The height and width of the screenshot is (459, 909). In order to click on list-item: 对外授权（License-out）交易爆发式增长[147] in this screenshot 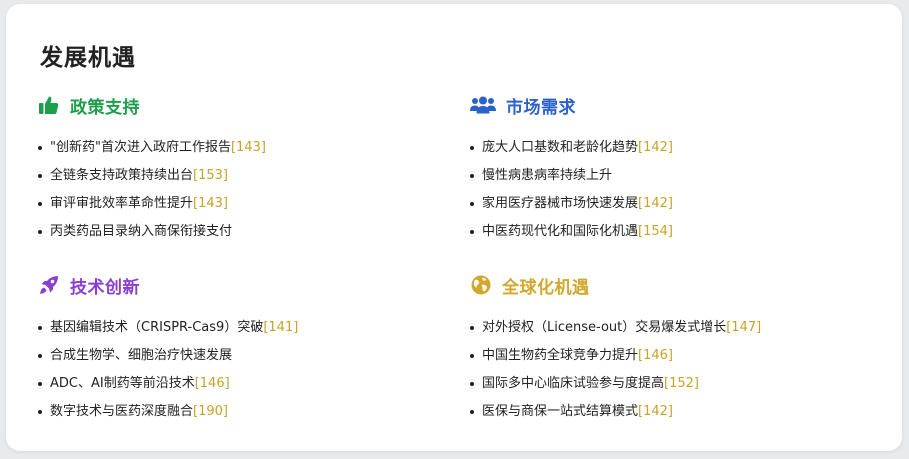, I will do `click(670, 328)`.